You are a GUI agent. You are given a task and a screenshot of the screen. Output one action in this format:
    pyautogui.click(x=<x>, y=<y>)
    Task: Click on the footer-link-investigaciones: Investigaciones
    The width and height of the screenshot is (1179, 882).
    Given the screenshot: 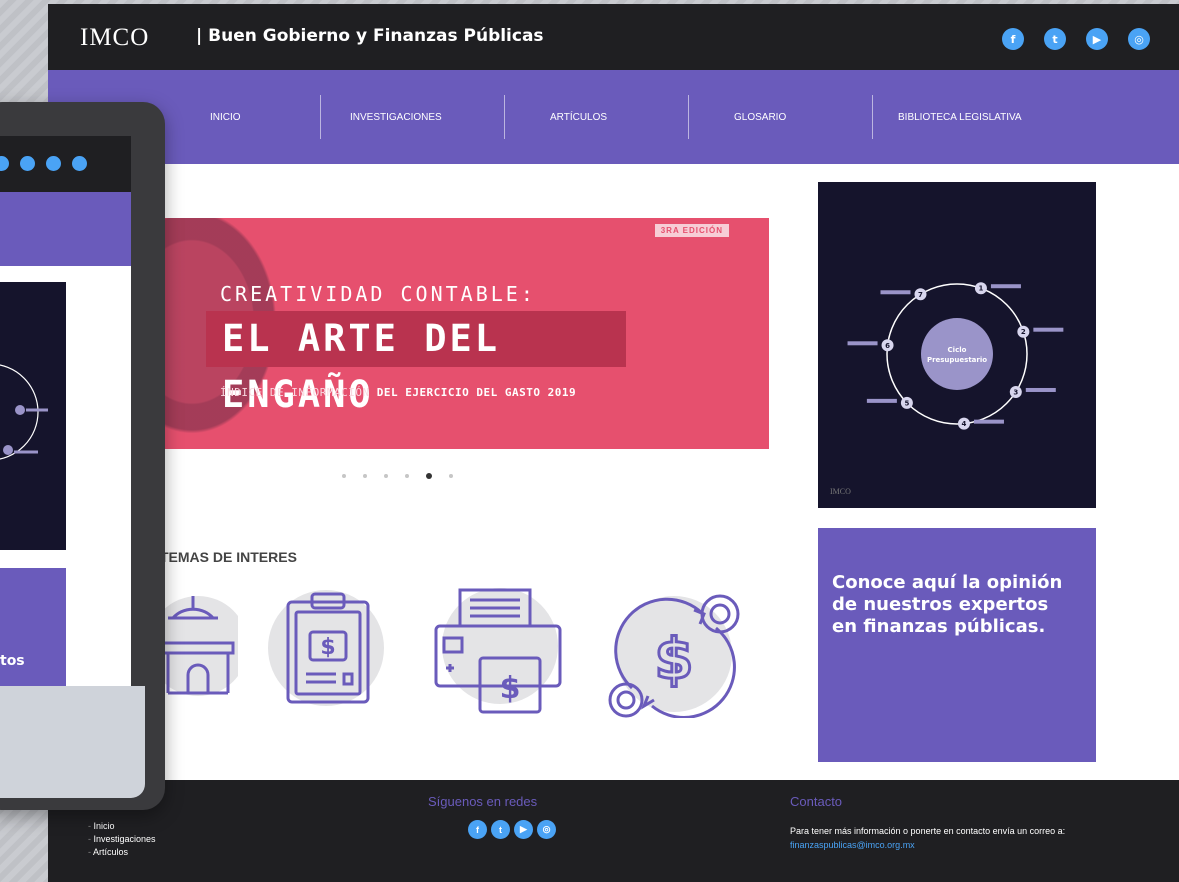 What is the action you would take?
    pyautogui.click(x=122, y=839)
    